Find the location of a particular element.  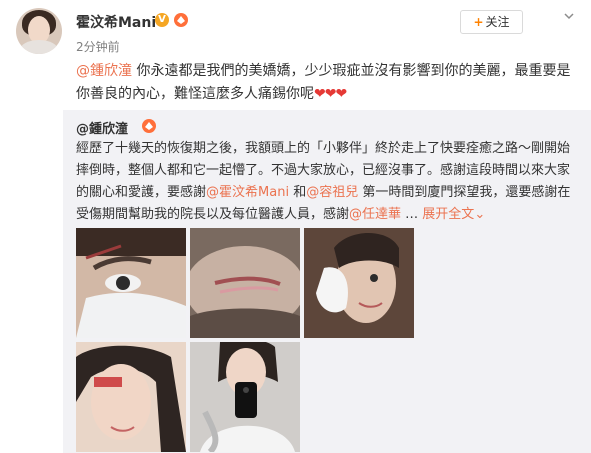

photo-4-image is located at coordinates (131, 397).